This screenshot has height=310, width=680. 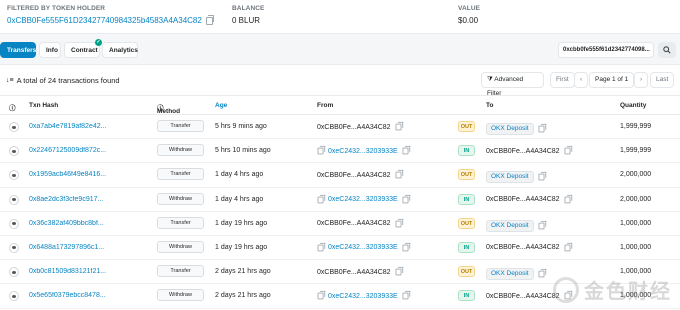 I want to click on age-cell: 1 day 19 hrs ago, so click(x=241, y=247).